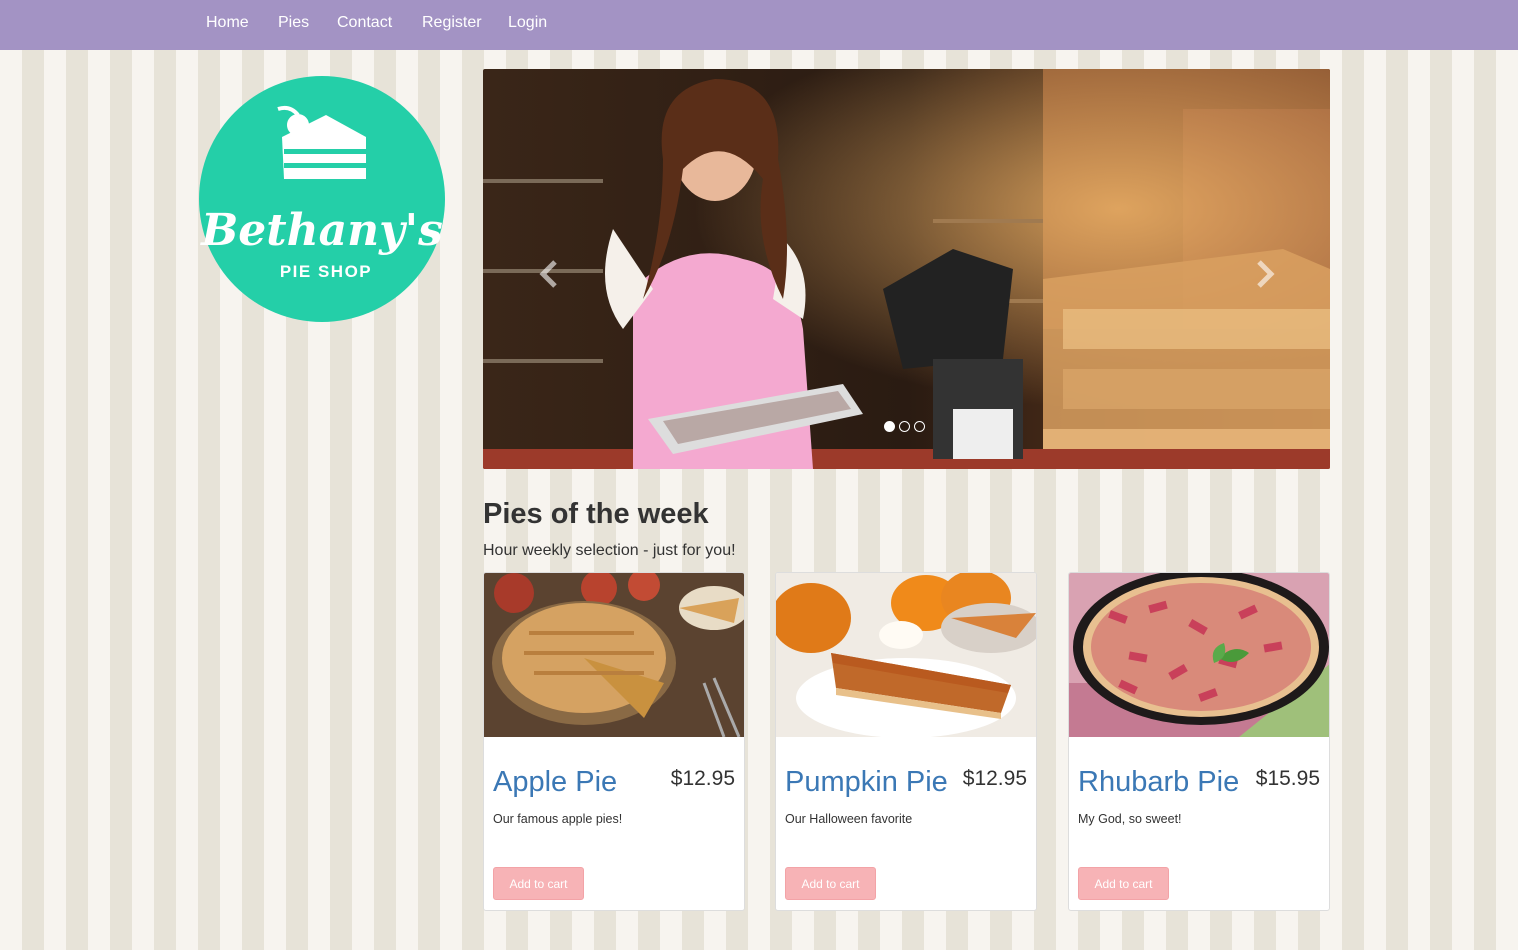 The height and width of the screenshot is (950, 1518). Describe the element at coordinates (293, 23) in the screenshot. I see `nav-pies: Pies` at that location.